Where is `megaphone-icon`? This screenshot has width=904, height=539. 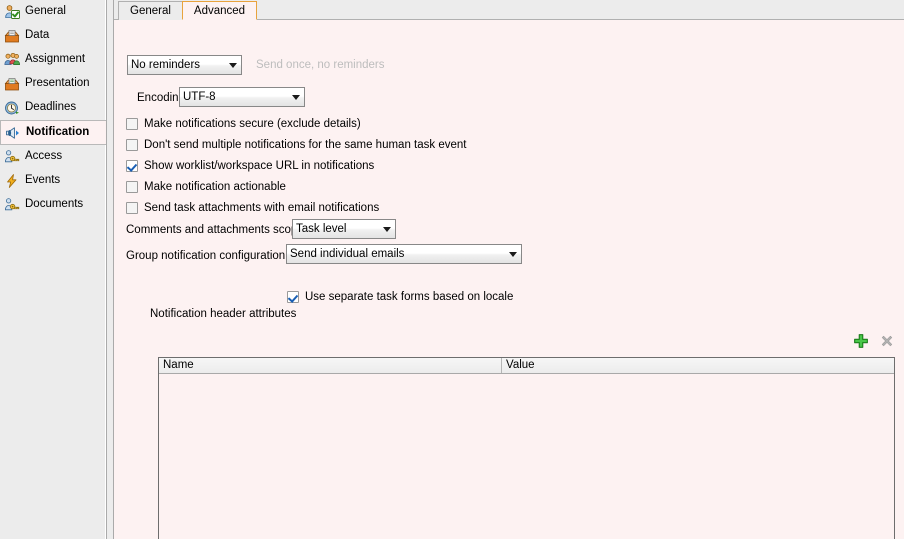 megaphone-icon is located at coordinates (13, 133).